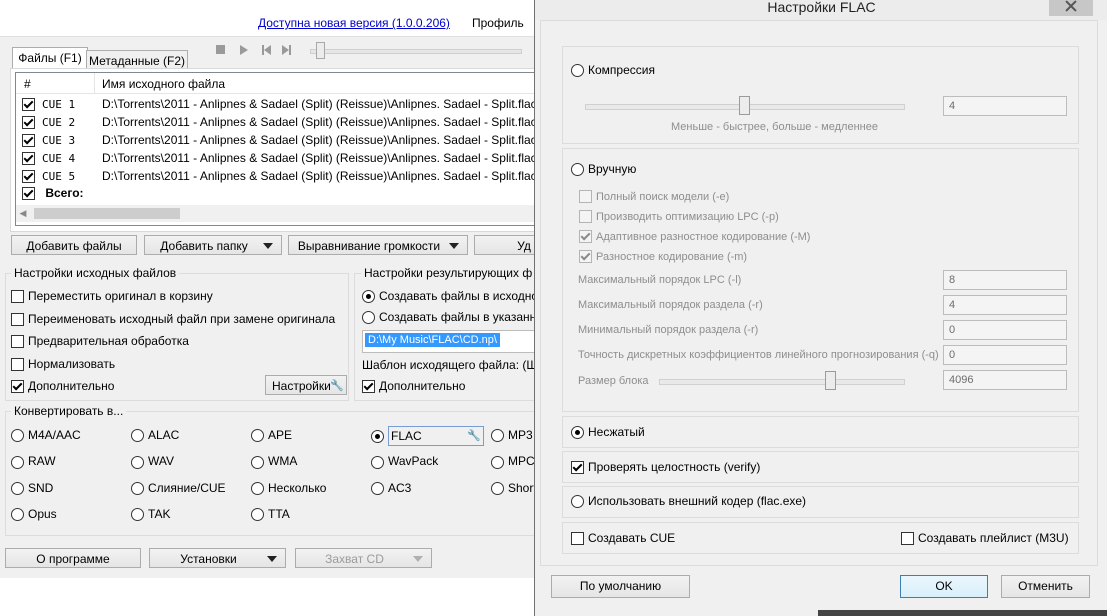 This screenshot has width=1107, height=616. What do you see at coordinates (62, 386) in the screenshot?
I see `source-option: Дополнительно` at bounding box center [62, 386].